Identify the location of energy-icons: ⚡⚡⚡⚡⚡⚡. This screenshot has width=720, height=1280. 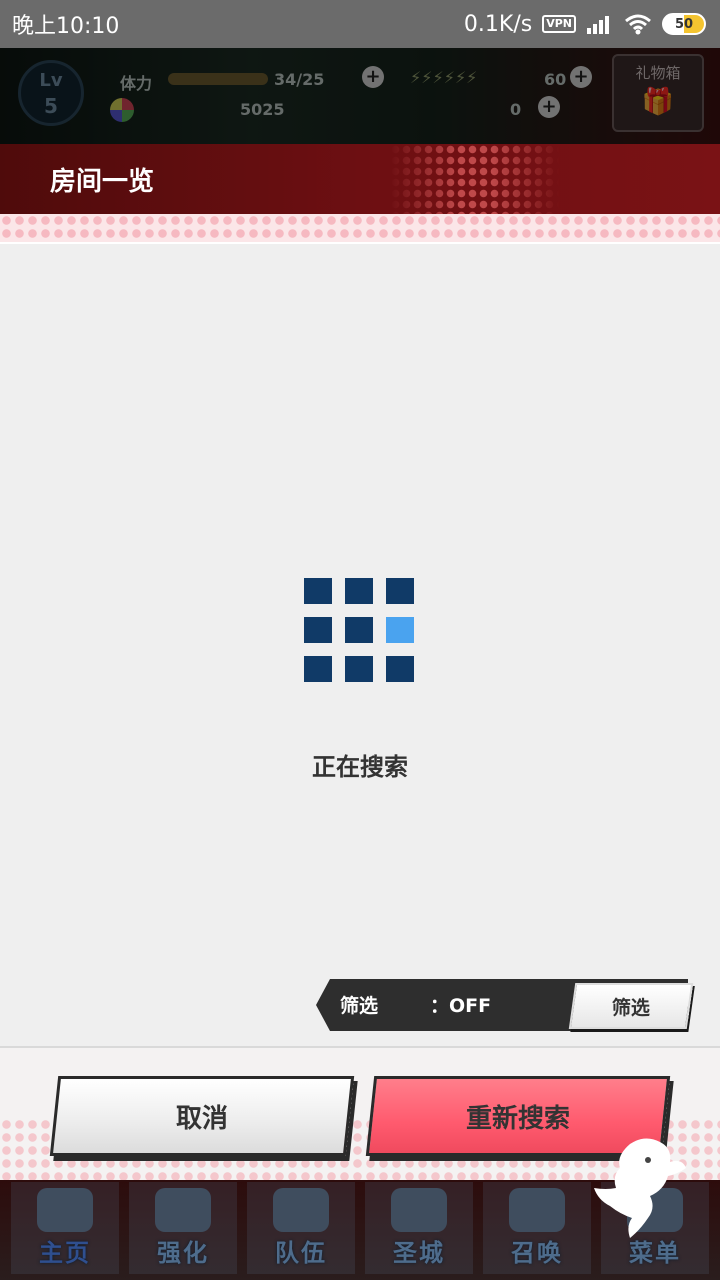
(444, 77).